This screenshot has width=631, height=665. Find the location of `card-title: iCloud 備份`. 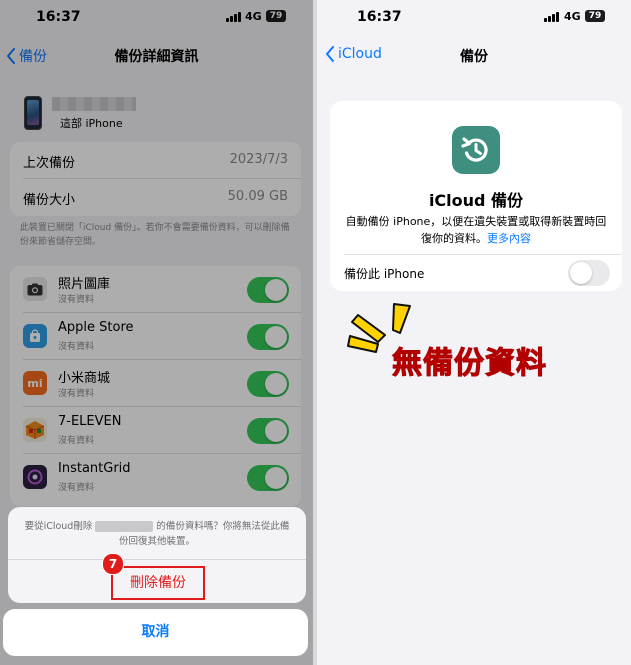

card-title: iCloud 備份 is located at coordinates (476, 200).